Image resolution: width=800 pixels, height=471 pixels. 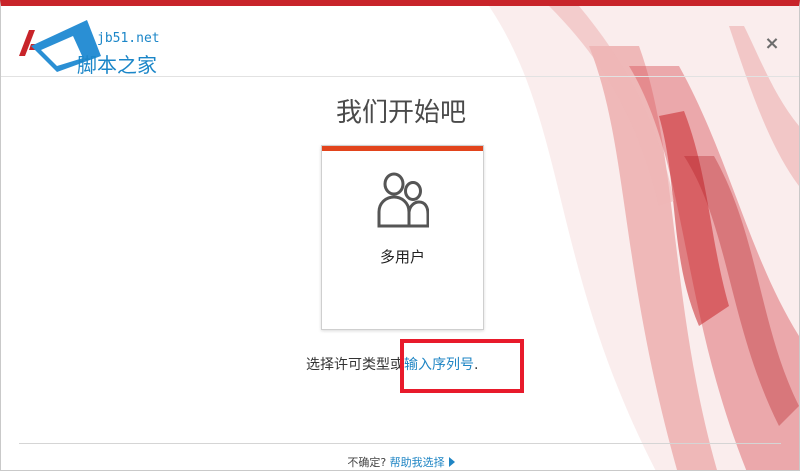 What do you see at coordinates (402, 148) in the screenshot?
I see `card-accent-bar` at bounding box center [402, 148].